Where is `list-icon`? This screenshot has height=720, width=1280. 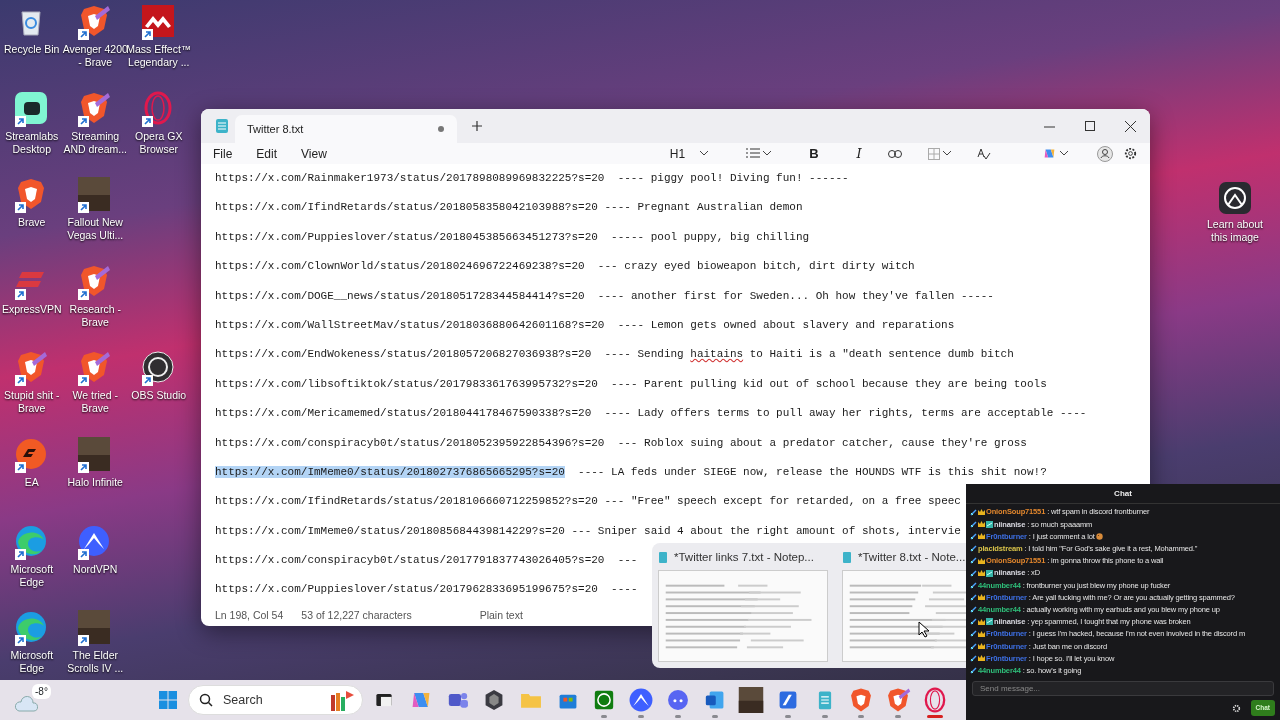 list-icon is located at coordinates (753, 153).